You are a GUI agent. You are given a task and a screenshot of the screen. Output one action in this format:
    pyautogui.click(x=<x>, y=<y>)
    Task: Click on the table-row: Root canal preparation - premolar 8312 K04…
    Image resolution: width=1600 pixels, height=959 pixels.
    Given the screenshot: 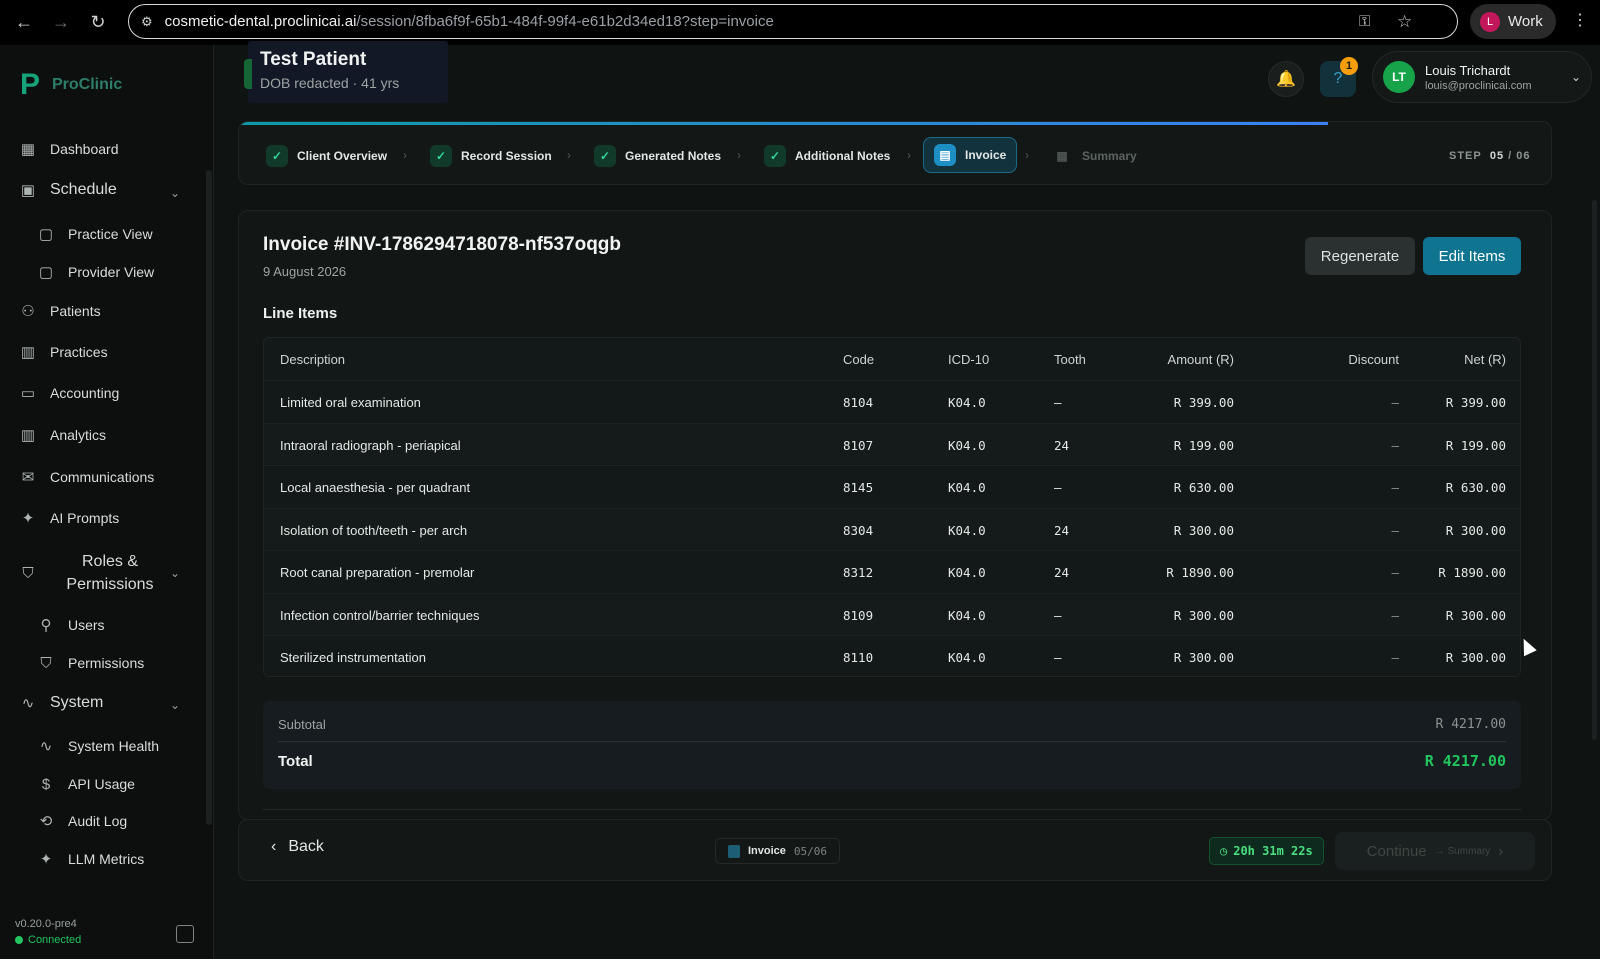 What is the action you would take?
    pyautogui.click(x=892, y=571)
    